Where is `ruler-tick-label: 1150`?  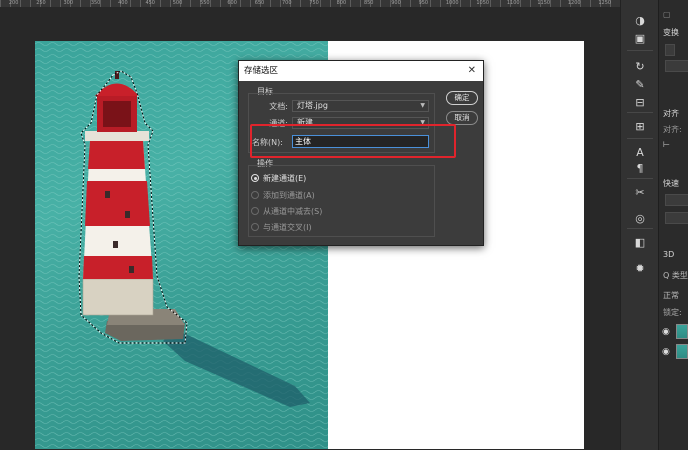
ruler-tick-label: 1150 is located at coordinates (544, 3).